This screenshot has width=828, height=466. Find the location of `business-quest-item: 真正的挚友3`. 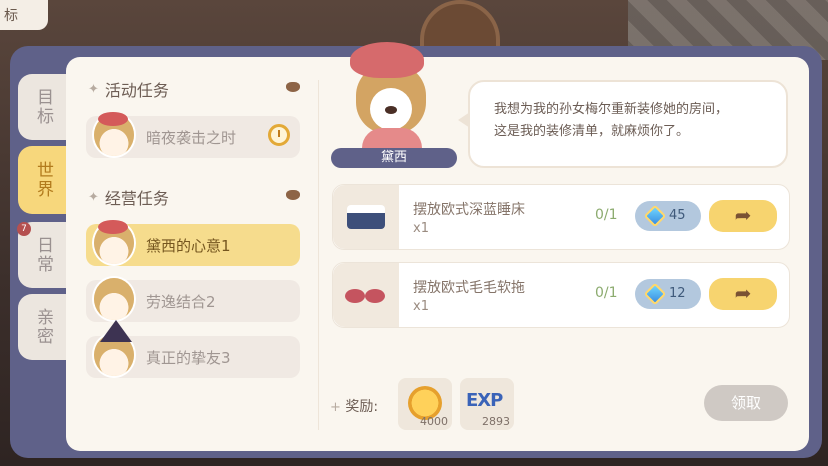

business-quest-item: 真正的挚友3 is located at coordinates (193, 349).